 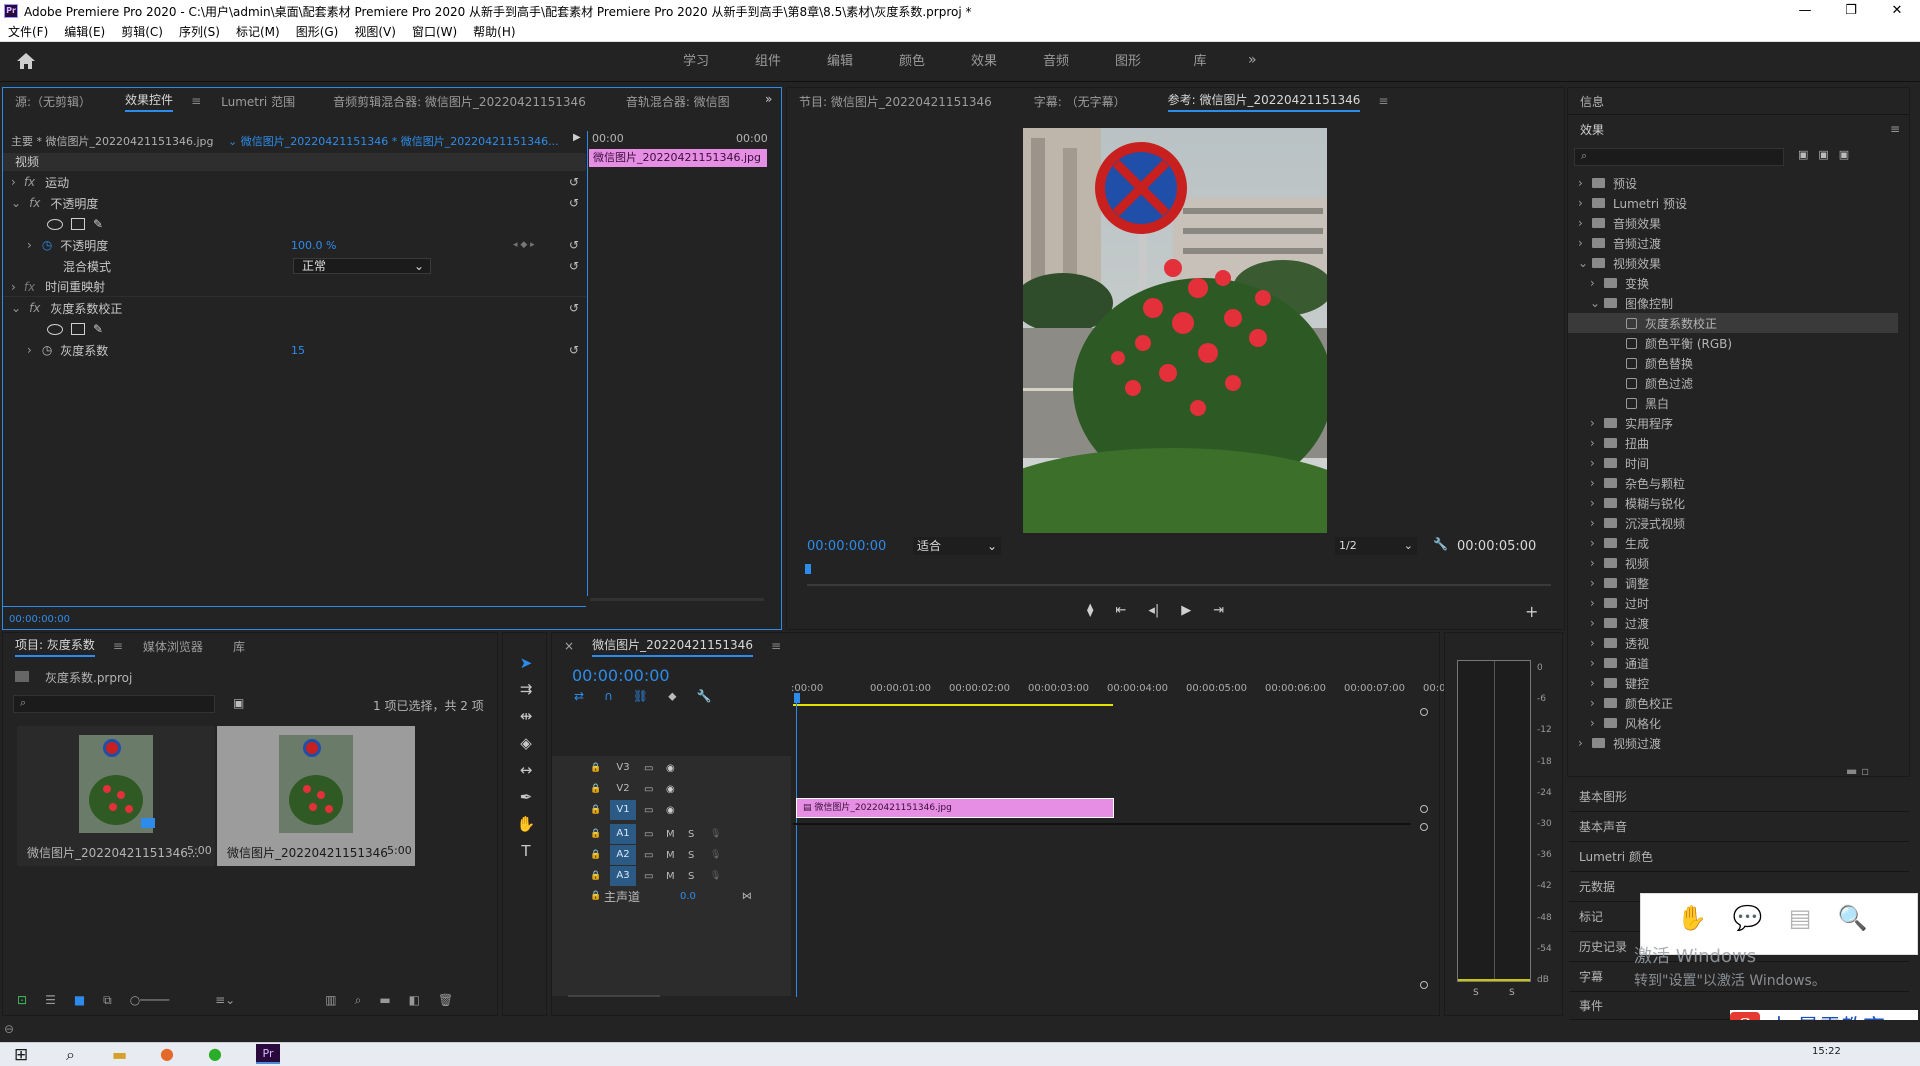 What do you see at coordinates (608, 696) in the screenshot?
I see `snap-icon: ∩` at bounding box center [608, 696].